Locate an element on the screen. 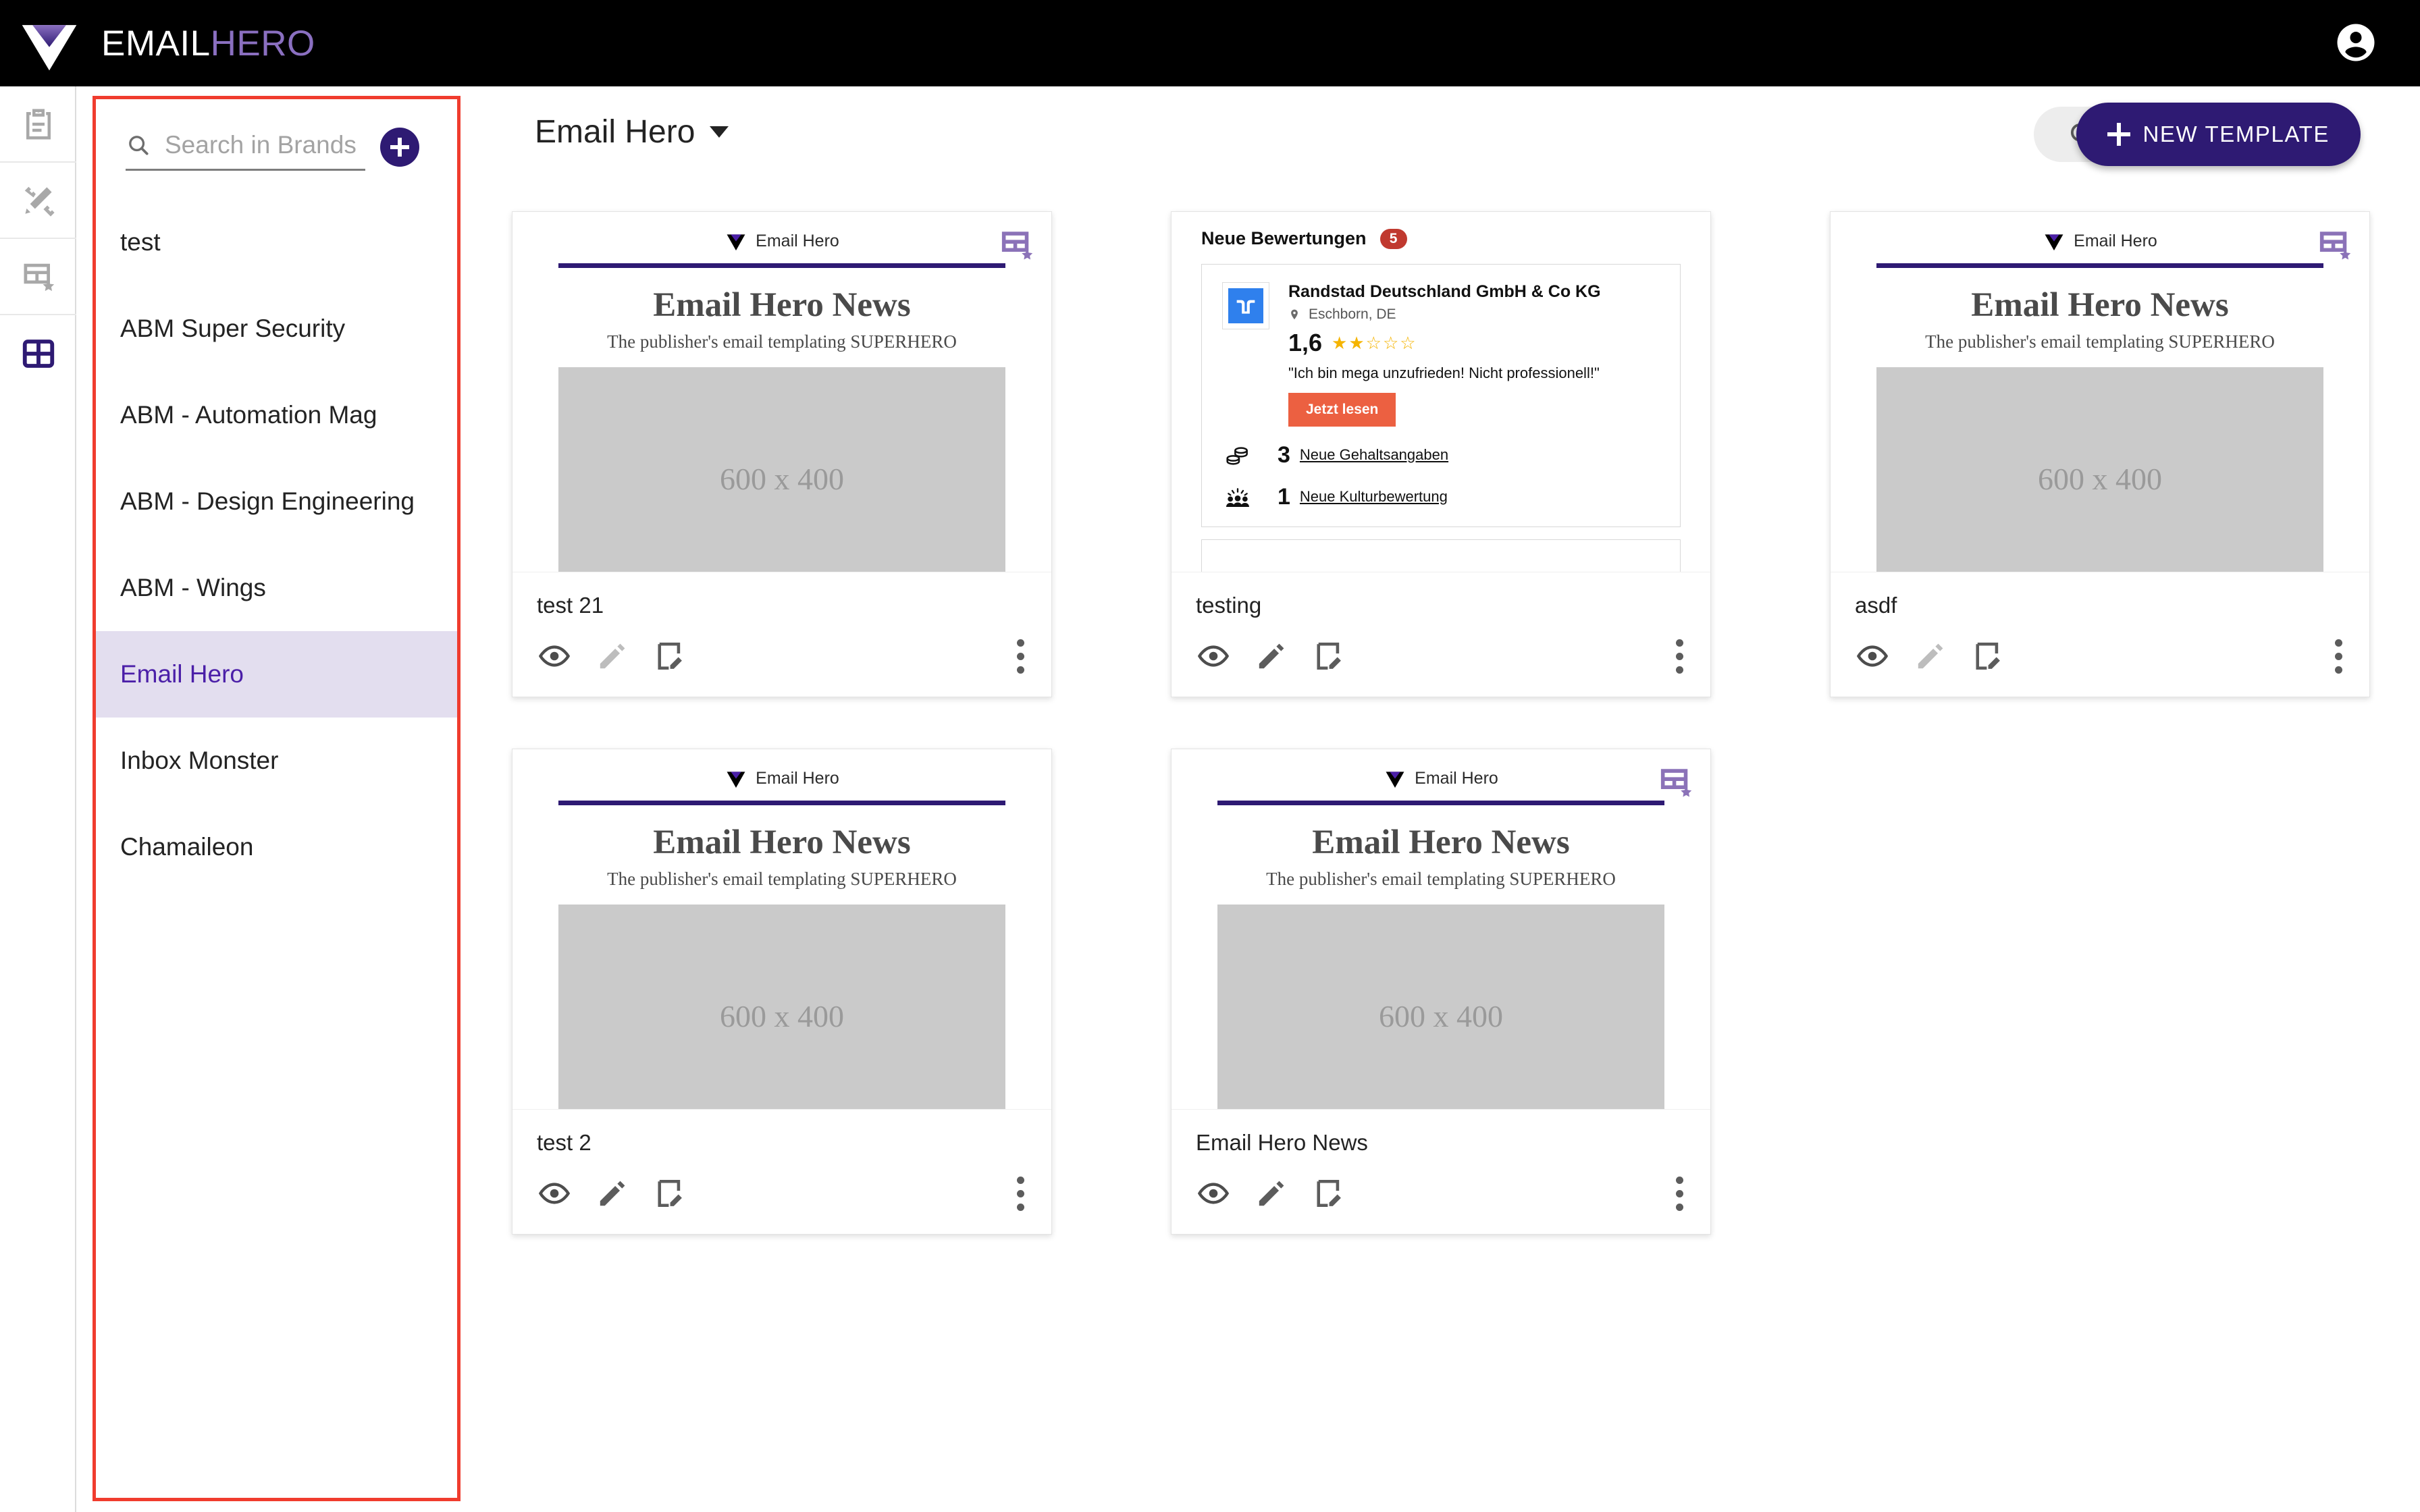 The width and height of the screenshot is (2420, 1512). review-card-clipped is located at coordinates (1441, 555).